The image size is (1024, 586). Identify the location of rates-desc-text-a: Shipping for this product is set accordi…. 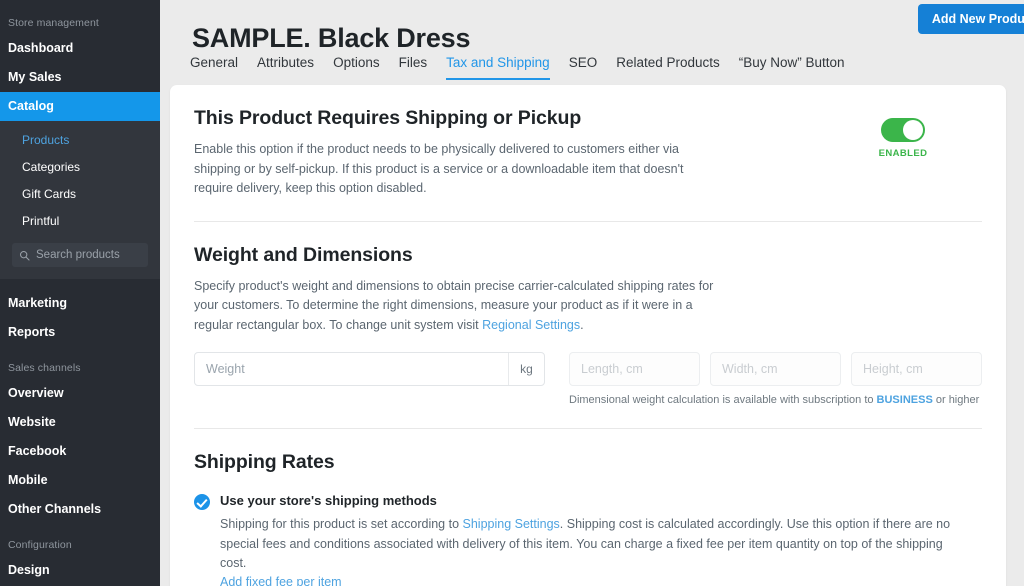
(341, 524).